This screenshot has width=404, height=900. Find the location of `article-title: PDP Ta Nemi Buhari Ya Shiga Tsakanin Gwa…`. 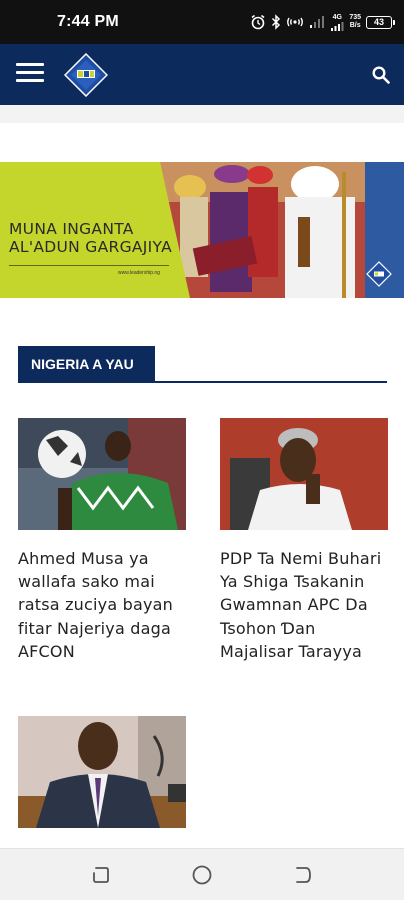

article-title: PDP Ta Nemi Buhari Ya Shiga Tsakanin Gwa… is located at coordinates (304, 605).